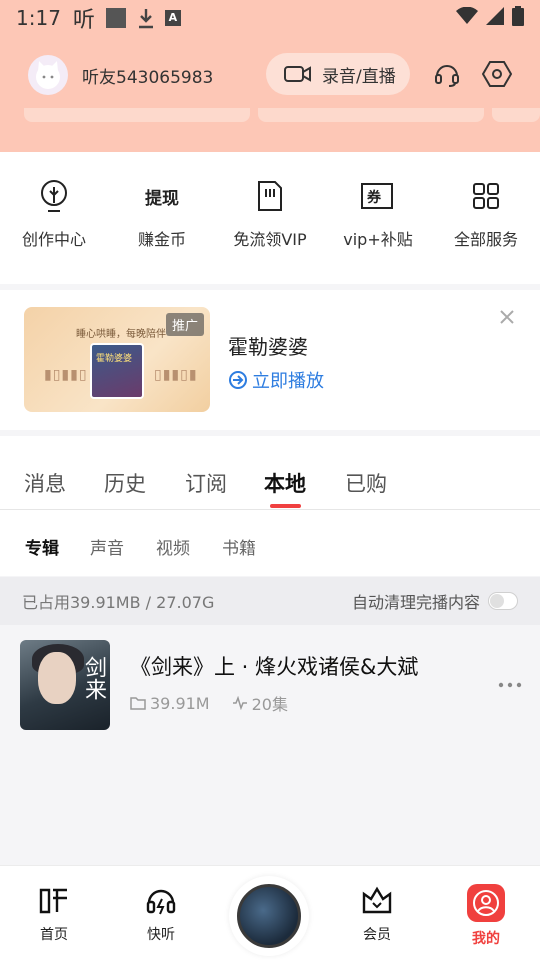 The width and height of the screenshot is (540, 960). What do you see at coordinates (270, 682) in the screenshot?
I see `list-item: 剑来 《剑来》上 · 烽火戏诸侯&大斌 39.91M 20集` at bounding box center [270, 682].